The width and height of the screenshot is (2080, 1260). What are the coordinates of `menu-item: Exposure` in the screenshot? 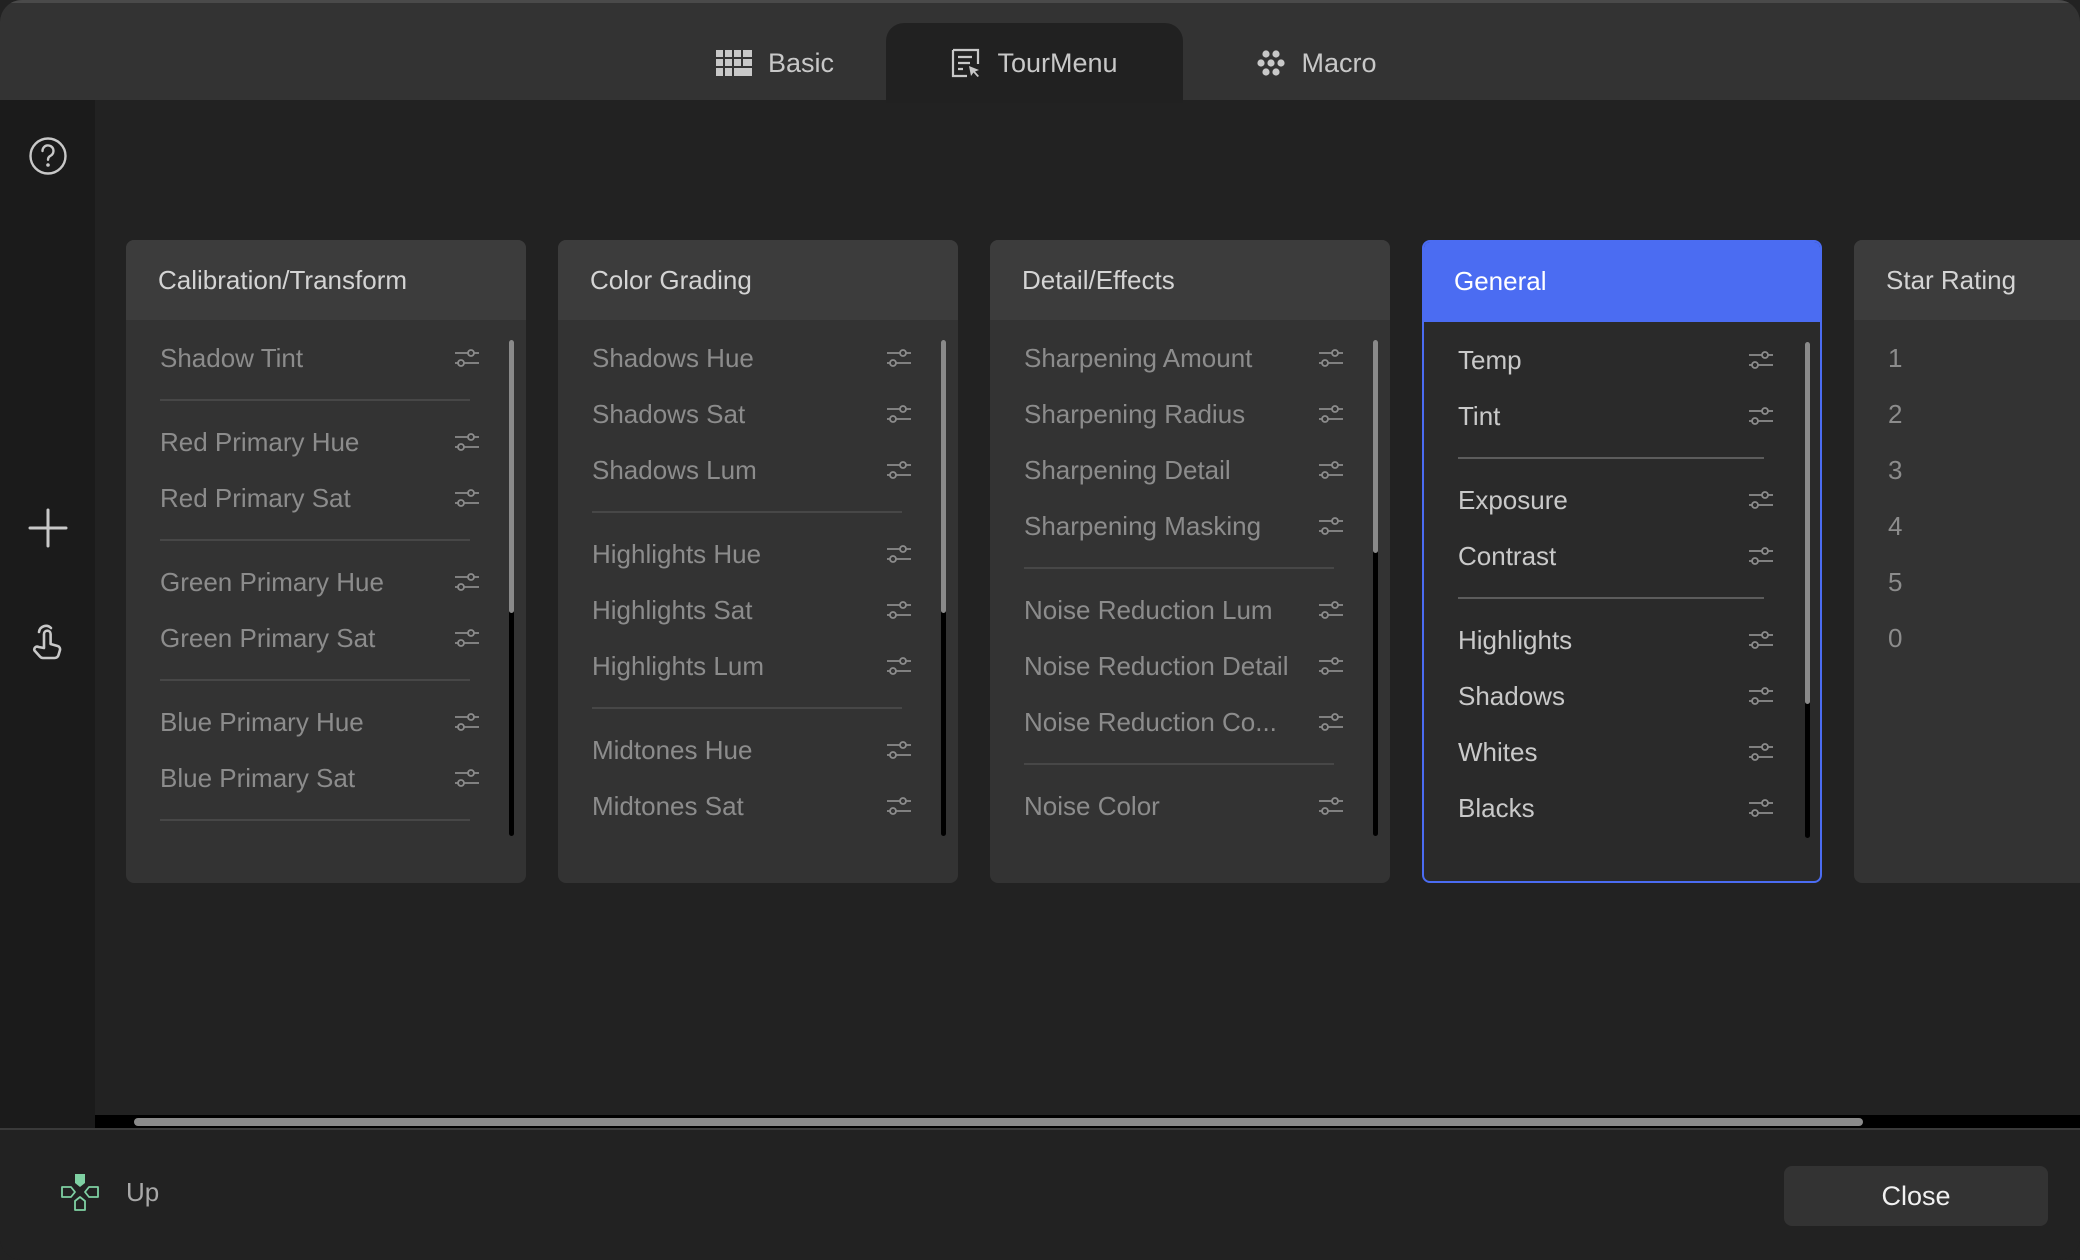 It's located at (1622, 500).